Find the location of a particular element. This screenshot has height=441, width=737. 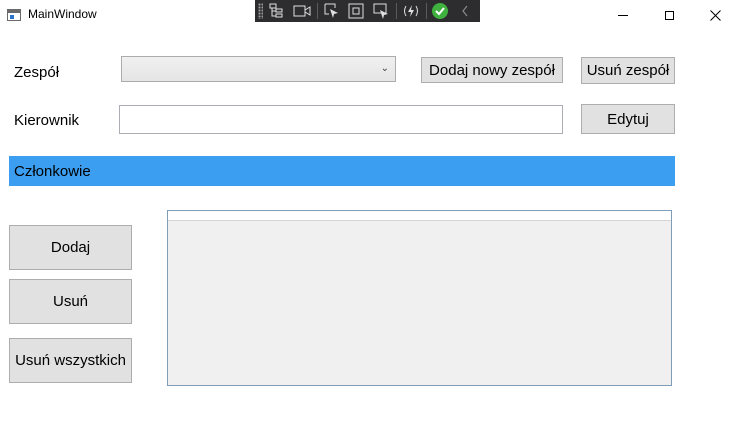

manager-field is located at coordinates (341, 119).